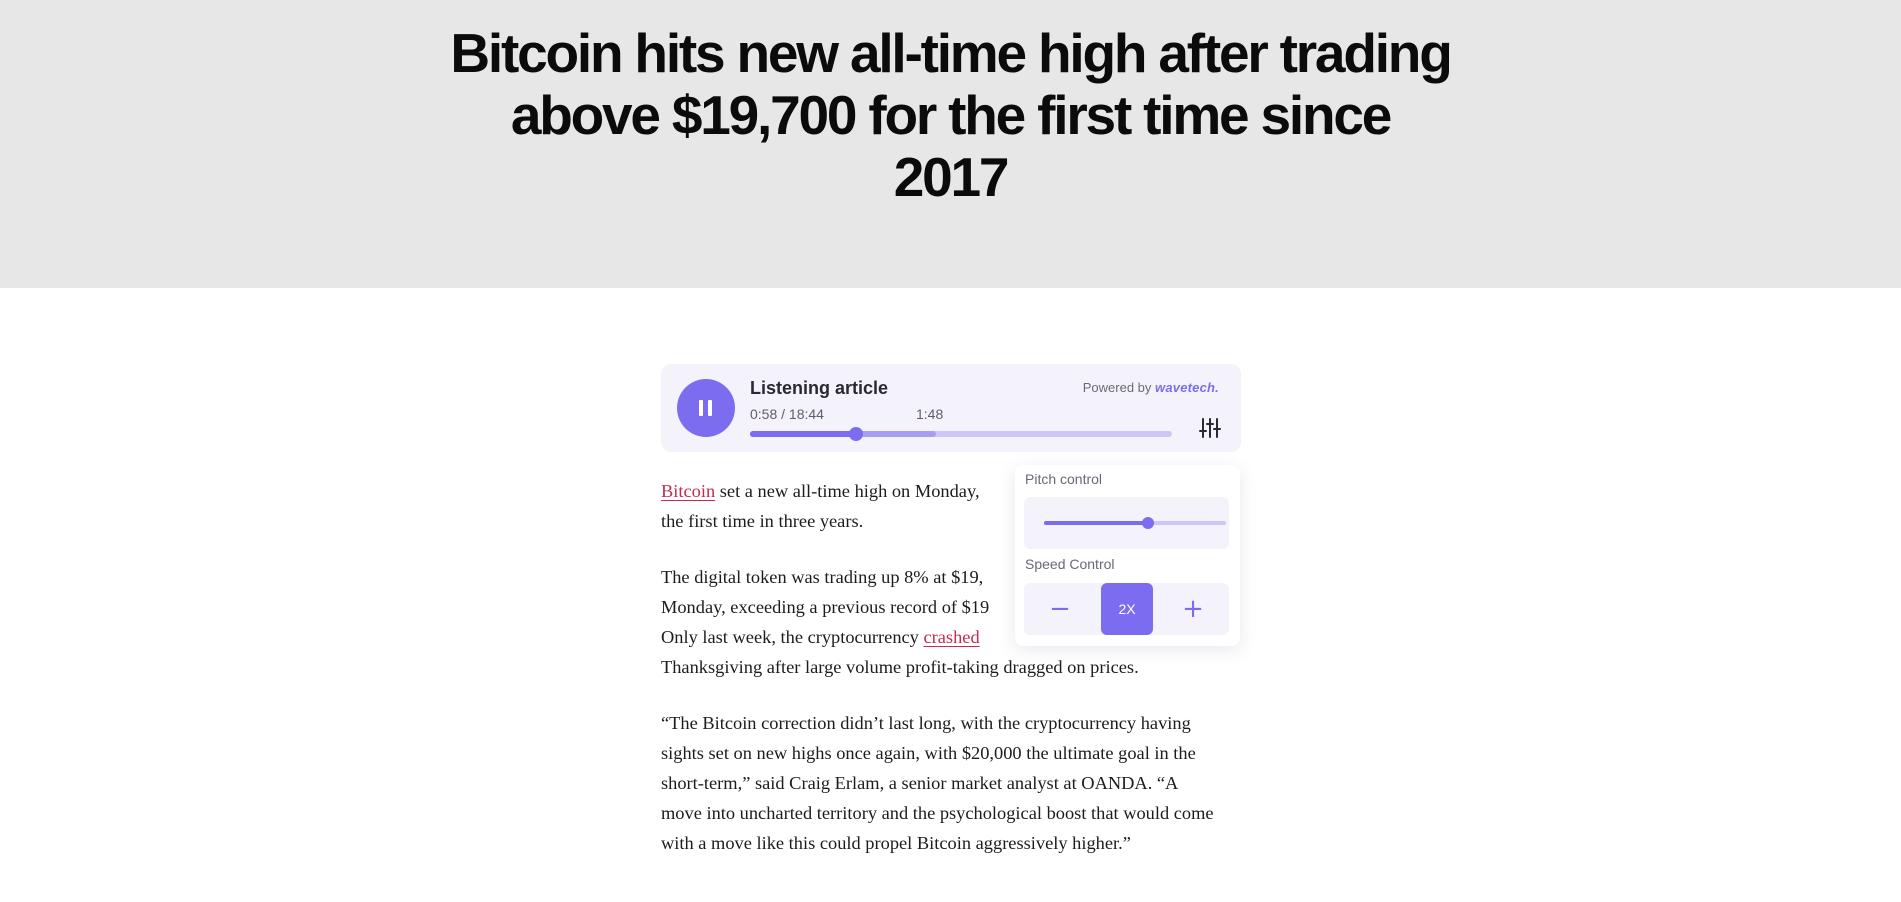 This screenshot has width=1901, height=902. What do you see at coordinates (1127, 555) in the screenshot?
I see `playback-settings-popup: Pitch control Speed Control − 2X +` at bounding box center [1127, 555].